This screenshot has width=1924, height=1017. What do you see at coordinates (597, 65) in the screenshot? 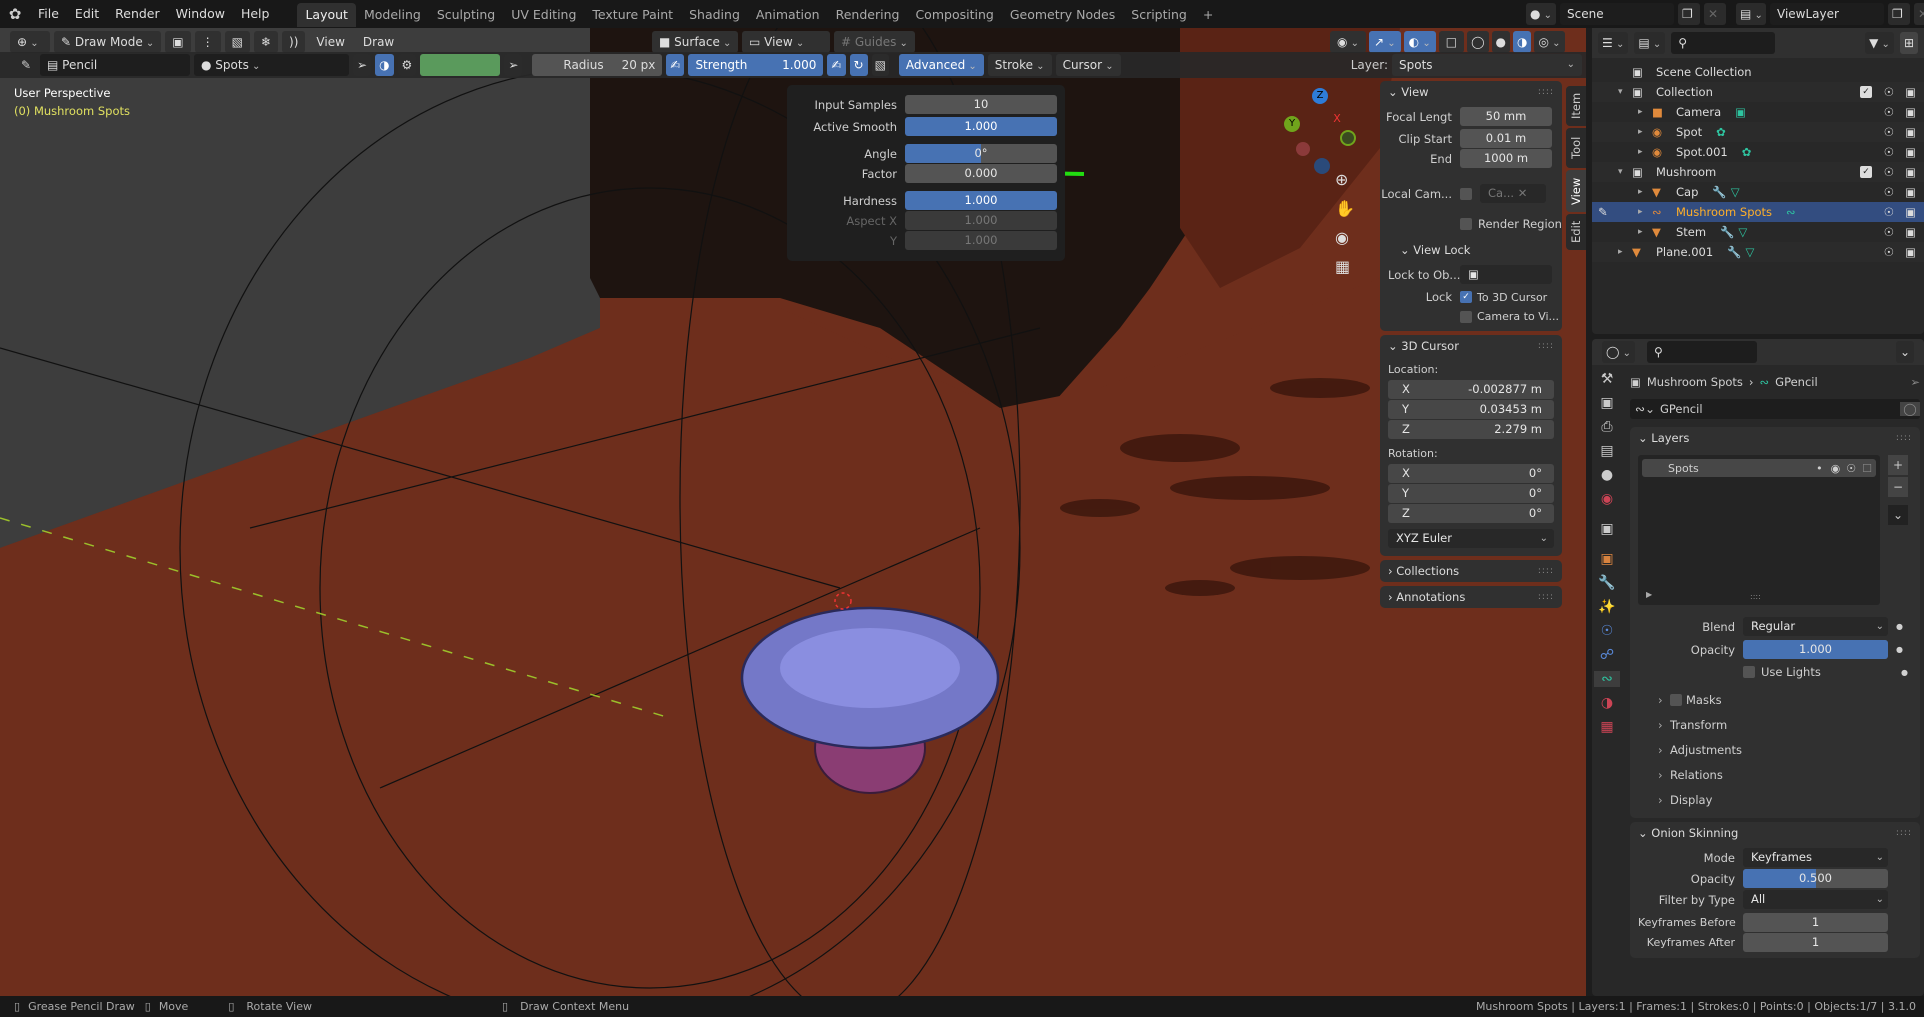
I see `radius-field: Radius 20 px` at bounding box center [597, 65].